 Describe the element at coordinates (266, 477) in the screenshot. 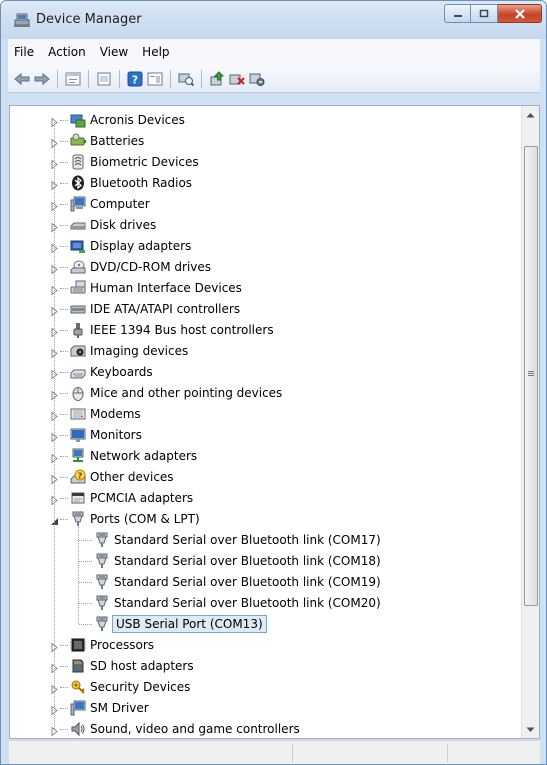

I see `tree-node-other-devices: ? Other devices` at that location.